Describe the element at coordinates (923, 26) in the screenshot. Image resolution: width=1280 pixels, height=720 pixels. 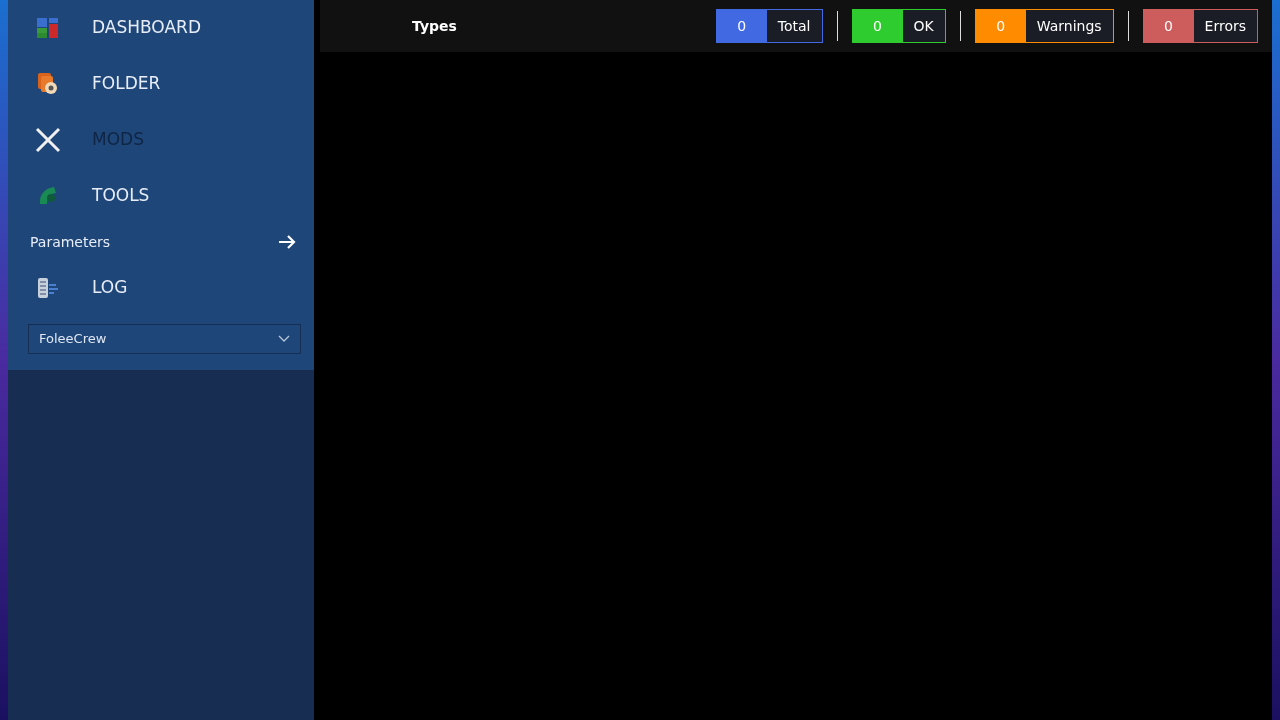
I see `counter-label: OK` at that location.